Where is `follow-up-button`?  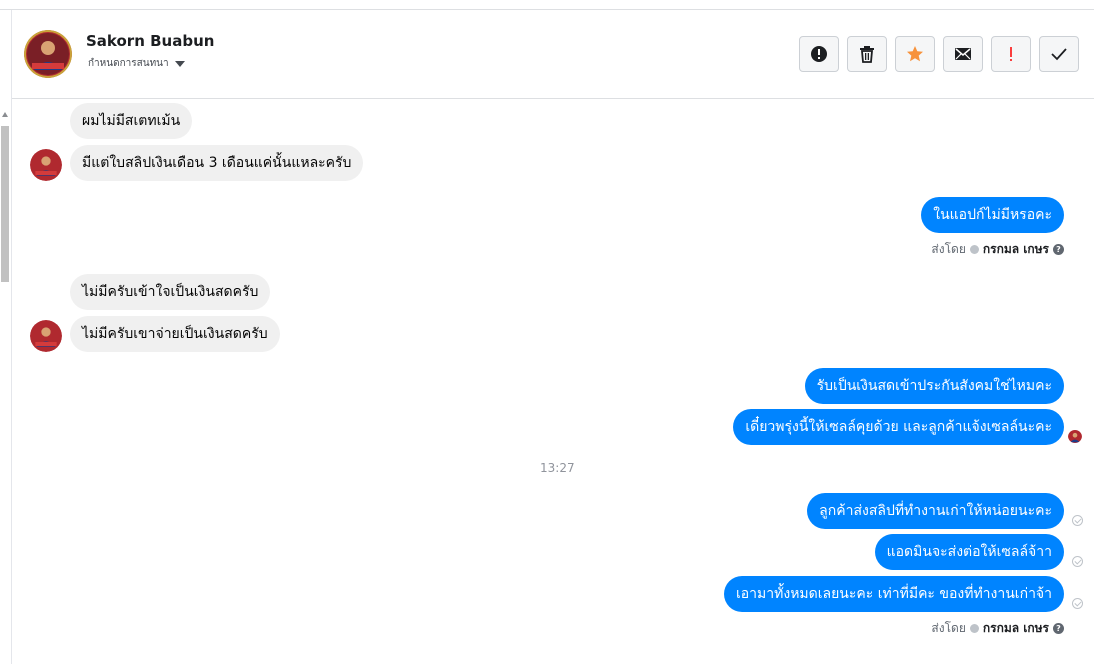 follow-up-button is located at coordinates (1011, 54).